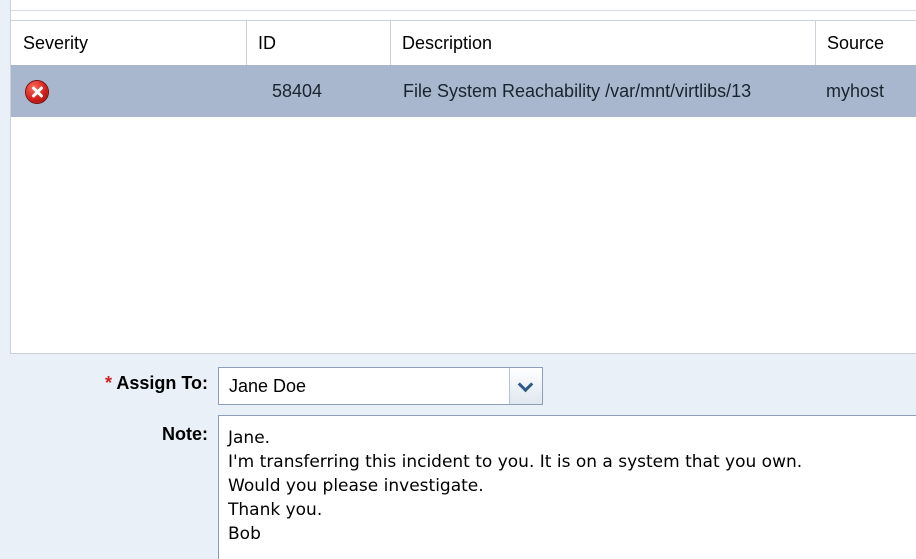 This screenshot has height=559, width=916. Describe the element at coordinates (318, 43) in the screenshot. I see `column-header-id: ID` at that location.